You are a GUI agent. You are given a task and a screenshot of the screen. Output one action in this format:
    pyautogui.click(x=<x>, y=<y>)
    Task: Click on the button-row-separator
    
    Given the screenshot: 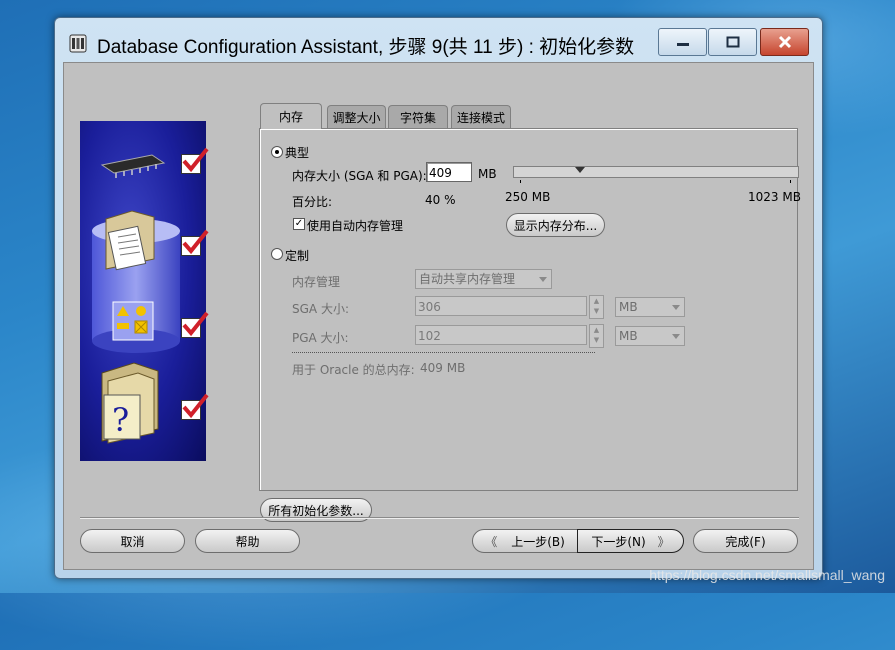 What is the action you would take?
    pyautogui.click(x=439, y=518)
    